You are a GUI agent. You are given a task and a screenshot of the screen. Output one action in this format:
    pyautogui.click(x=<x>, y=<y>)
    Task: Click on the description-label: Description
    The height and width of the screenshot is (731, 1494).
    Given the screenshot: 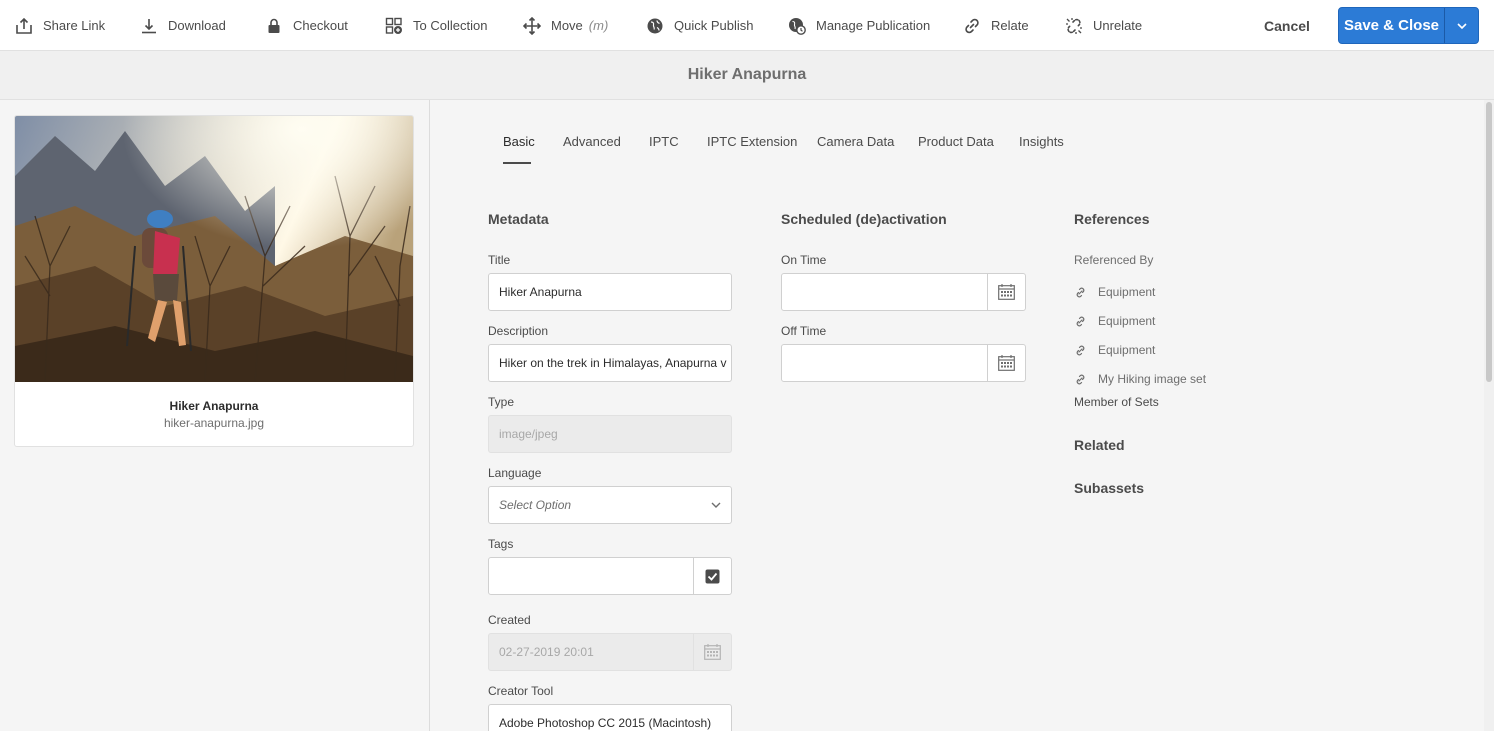 What is the action you would take?
    pyautogui.click(x=518, y=331)
    